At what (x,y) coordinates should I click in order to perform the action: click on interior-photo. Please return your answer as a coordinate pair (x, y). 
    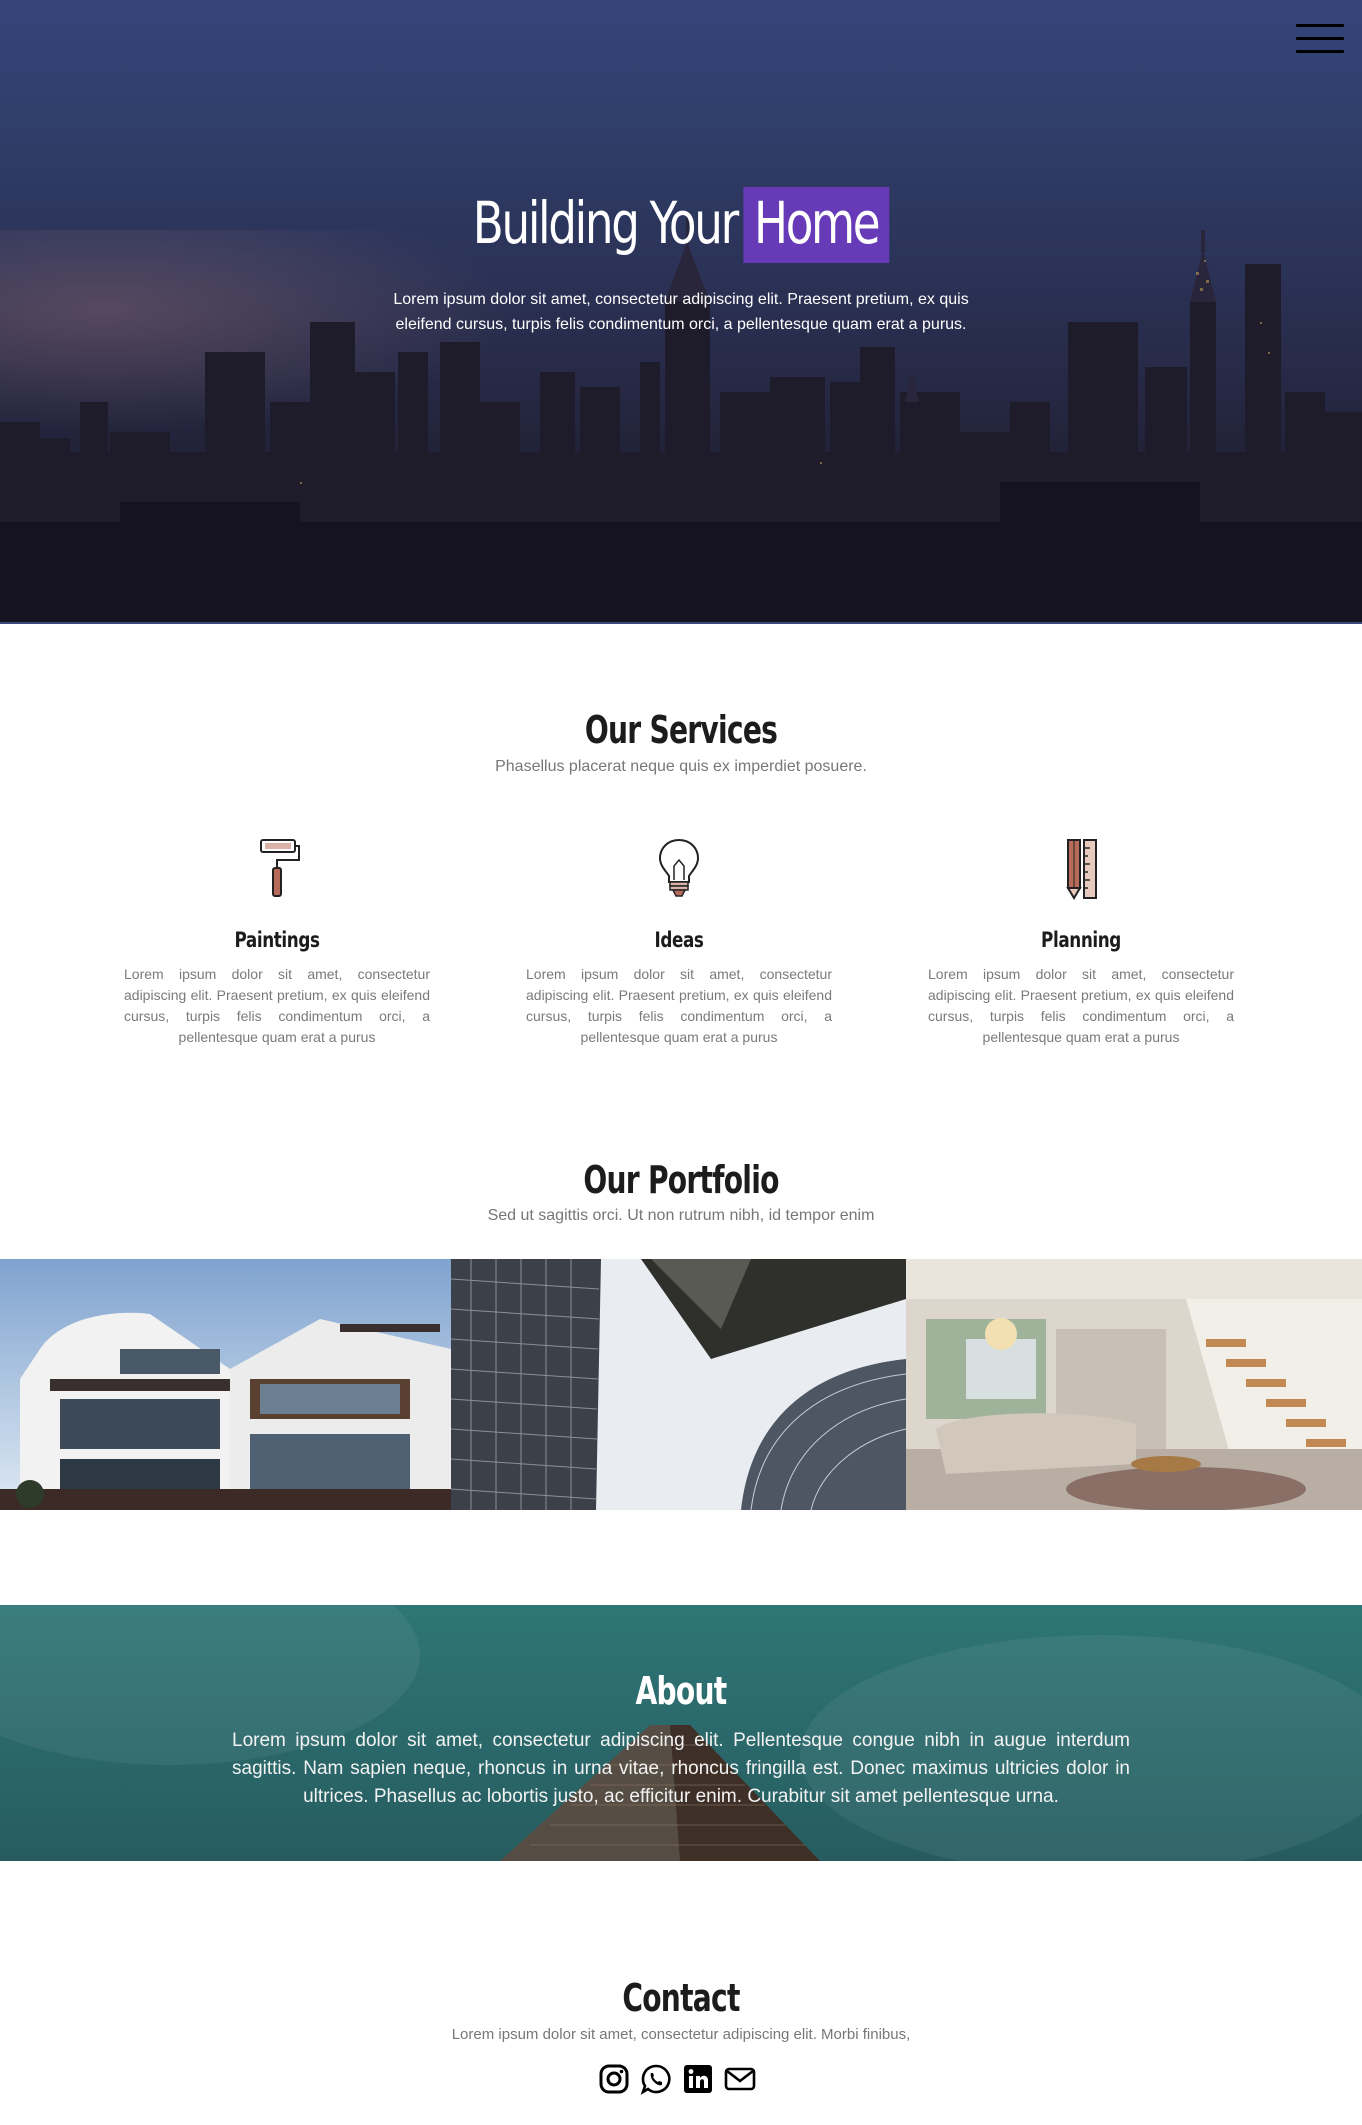
    Looking at the image, I should click on (1134, 1384).